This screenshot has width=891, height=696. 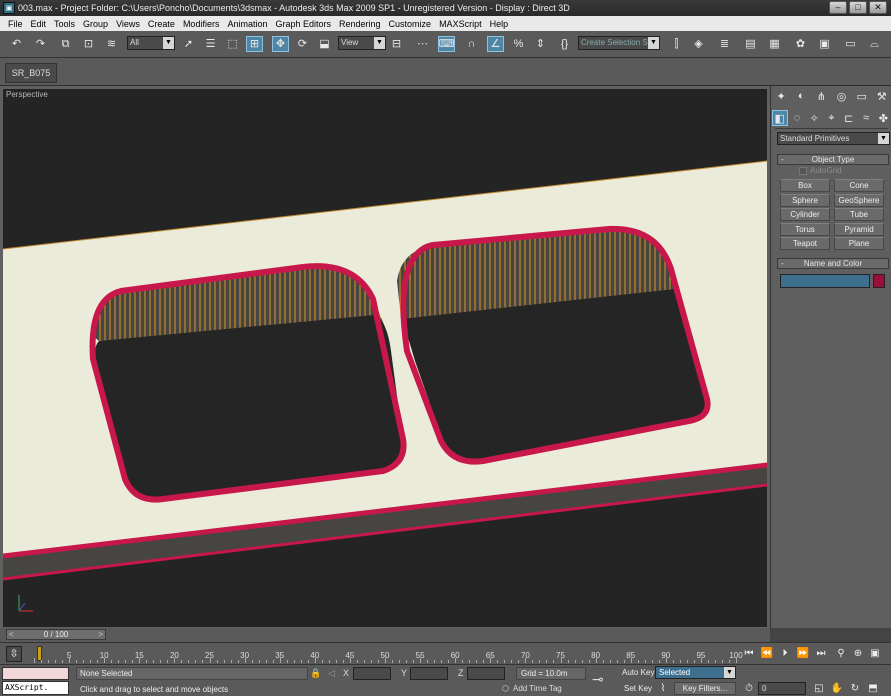 I want to click on select-by-name-icon: ☰, so click(x=210, y=44).